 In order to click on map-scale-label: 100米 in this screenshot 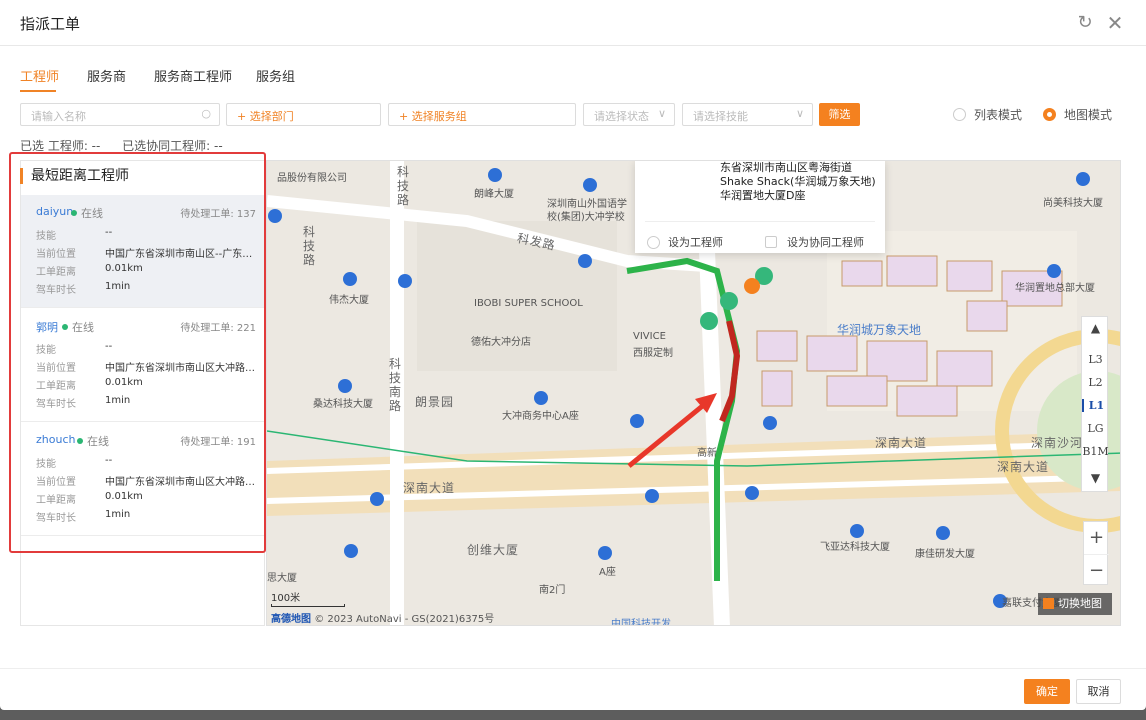, I will do `click(286, 598)`.